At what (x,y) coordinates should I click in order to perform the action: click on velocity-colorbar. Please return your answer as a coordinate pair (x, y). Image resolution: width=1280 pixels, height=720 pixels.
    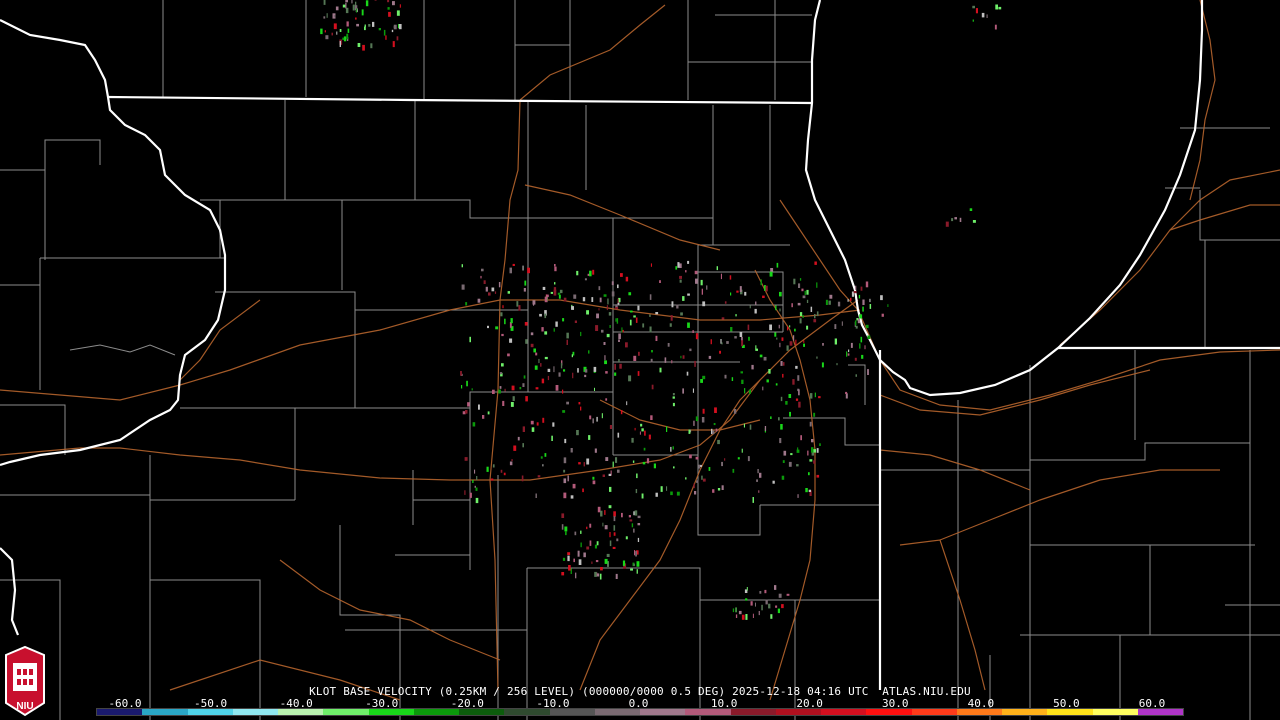
    Looking at the image, I should click on (640, 712).